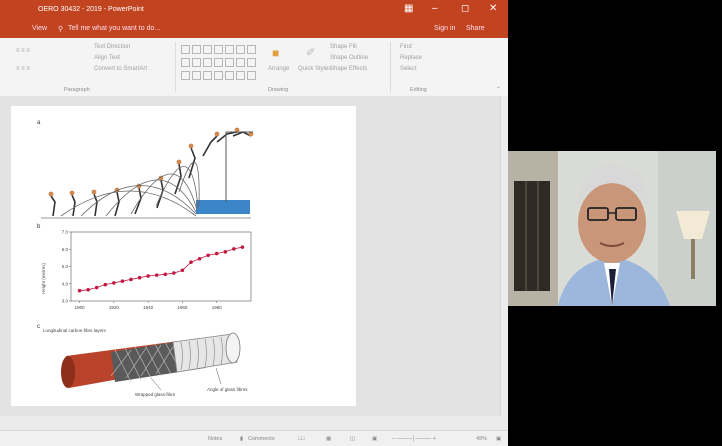 The width and height of the screenshot is (722, 446). What do you see at coordinates (148, 307) in the screenshot?
I see `x-tick-label: 1940` at bounding box center [148, 307].